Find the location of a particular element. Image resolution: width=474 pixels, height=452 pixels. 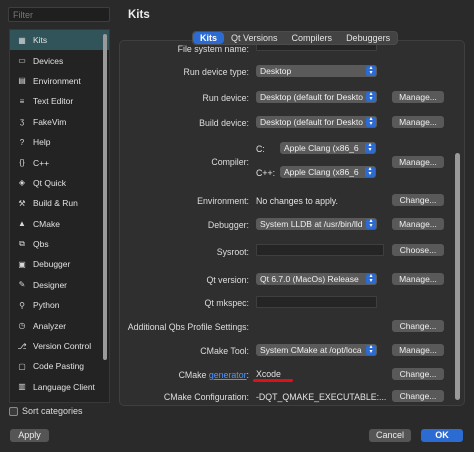

cmake-tool-label: CMake Tool: is located at coordinates (224, 351).